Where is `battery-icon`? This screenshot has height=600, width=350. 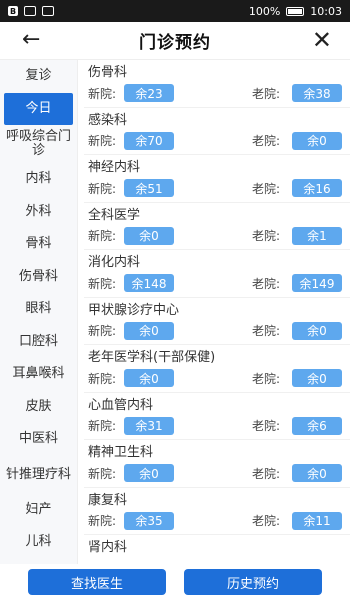 battery-icon is located at coordinates (295, 11).